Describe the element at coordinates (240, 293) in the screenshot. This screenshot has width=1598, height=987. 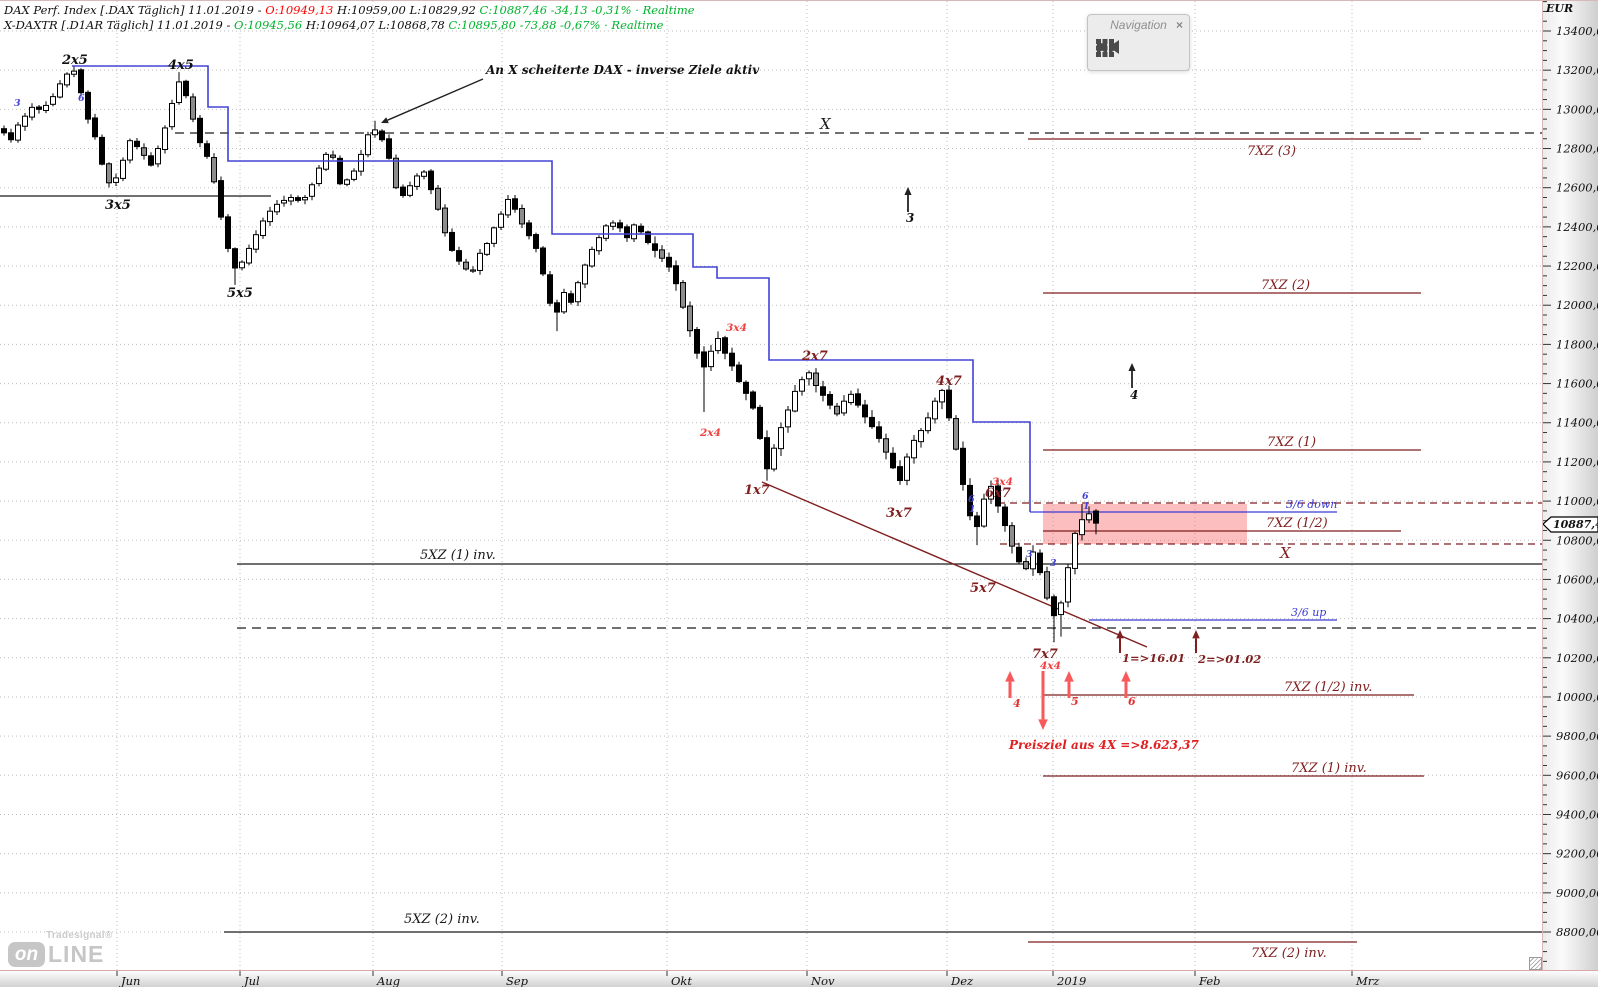
I see `pattern-label: 5x5` at that location.